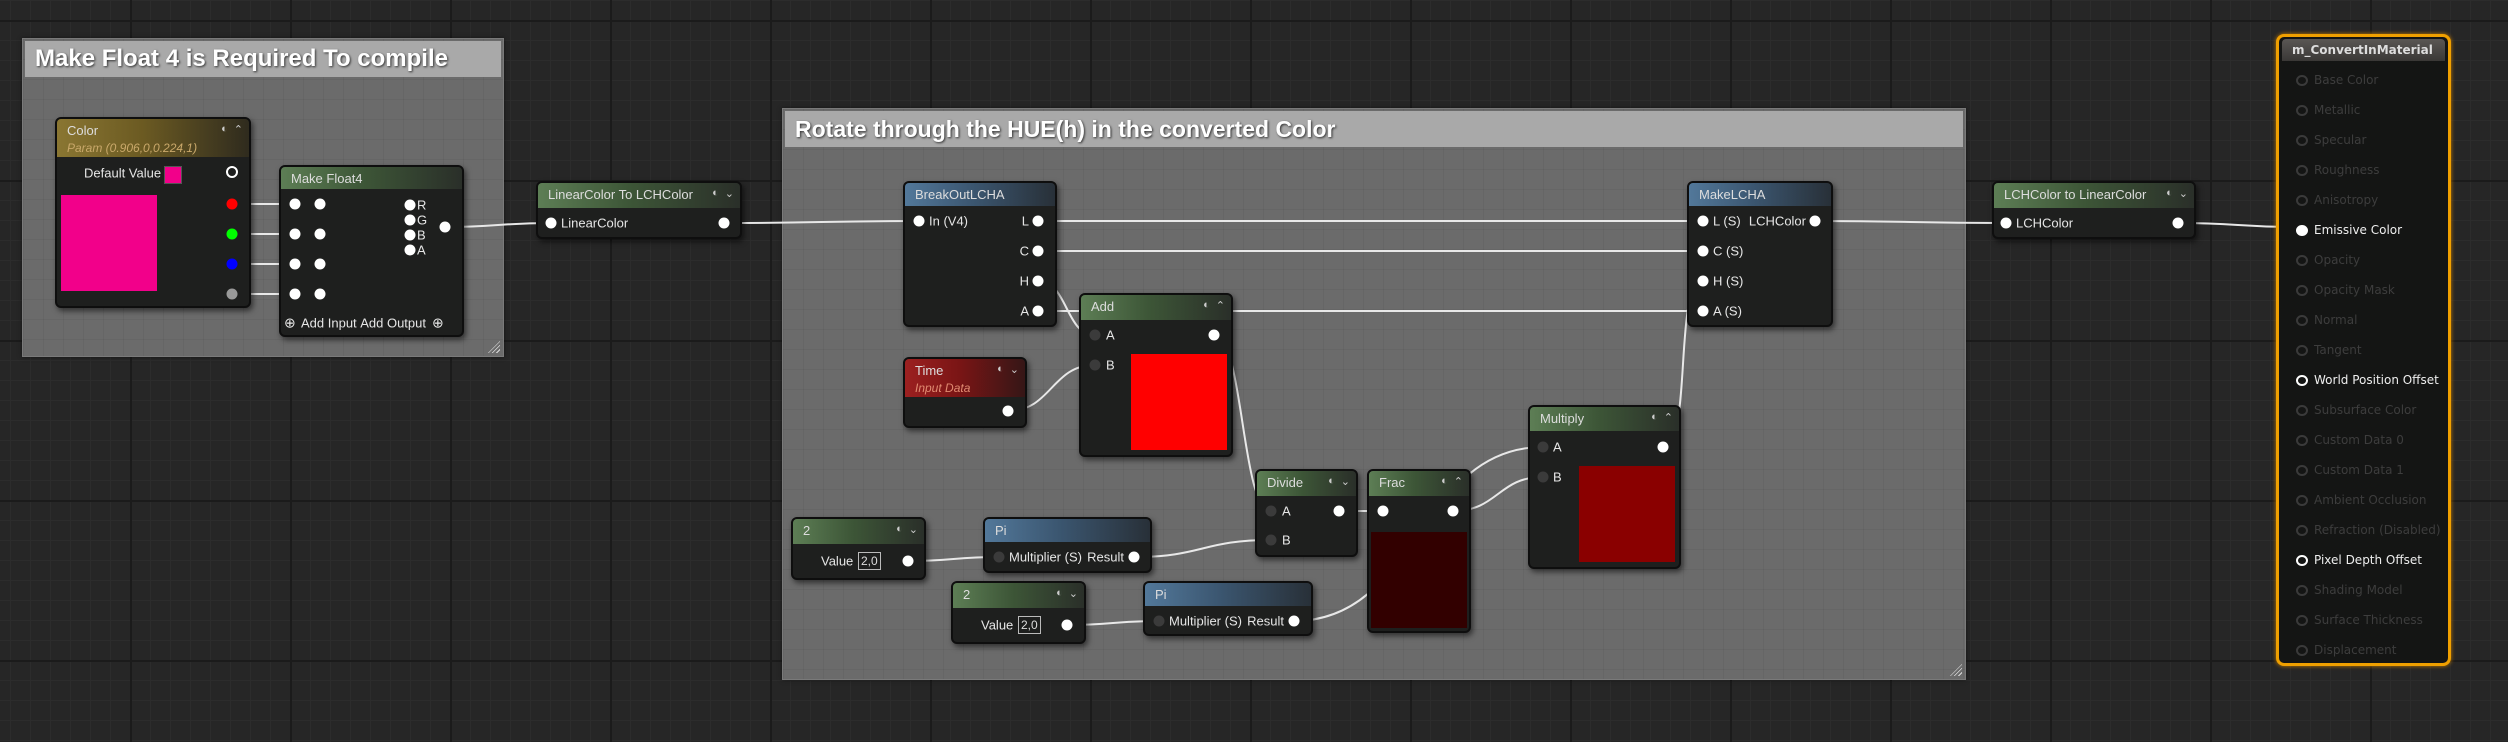 The height and width of the screenshot is (742, 2508). I want to click on node-header: Pi, so click(1067, 530).